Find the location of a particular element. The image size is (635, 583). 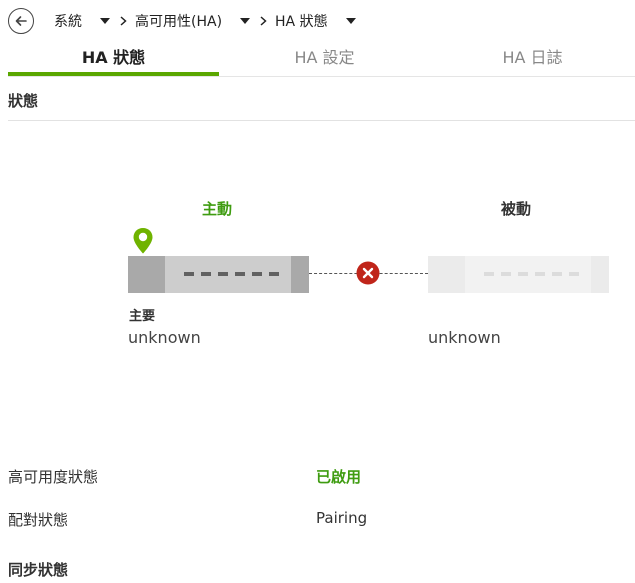

pairing-status-label: 配對狀態 is located at coordinates (38, 520).